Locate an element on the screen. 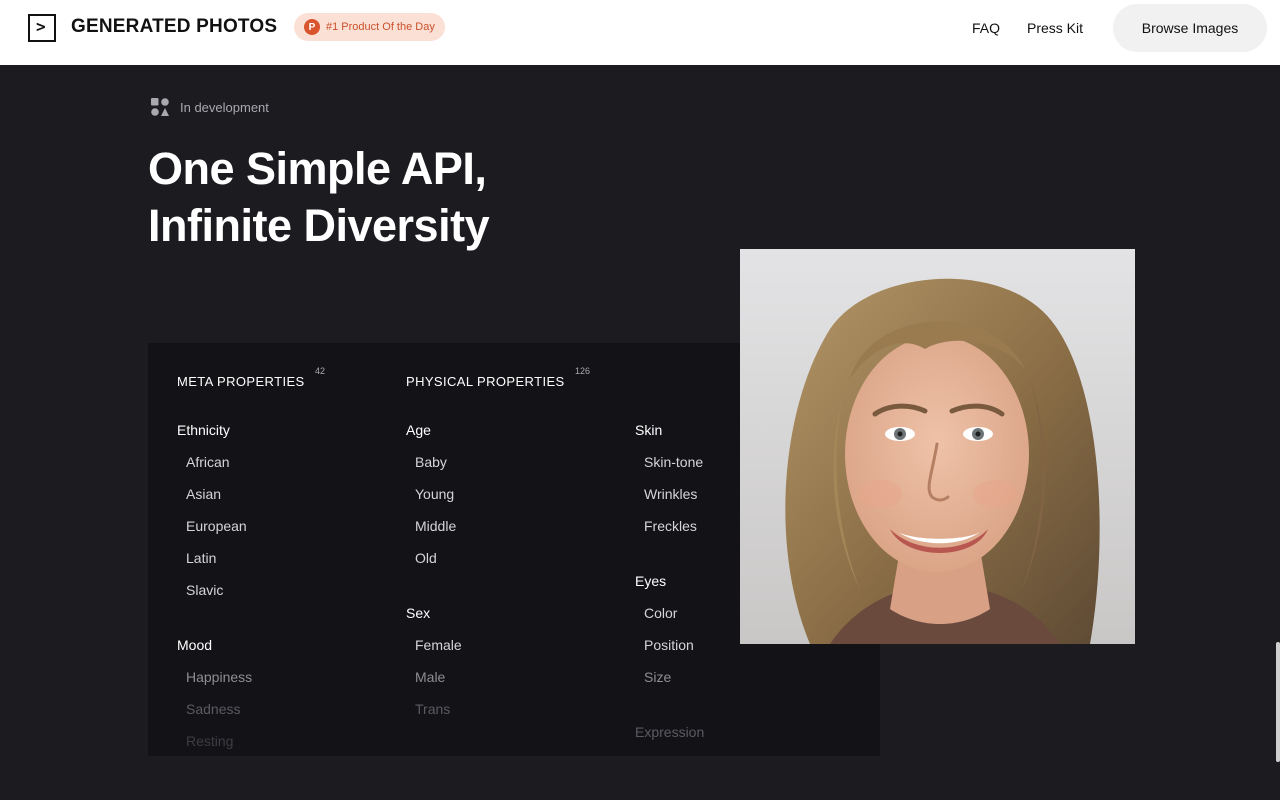  physical-properties-heading: PHYSICAL PROPERTIES is located at coordinates (485, 381).